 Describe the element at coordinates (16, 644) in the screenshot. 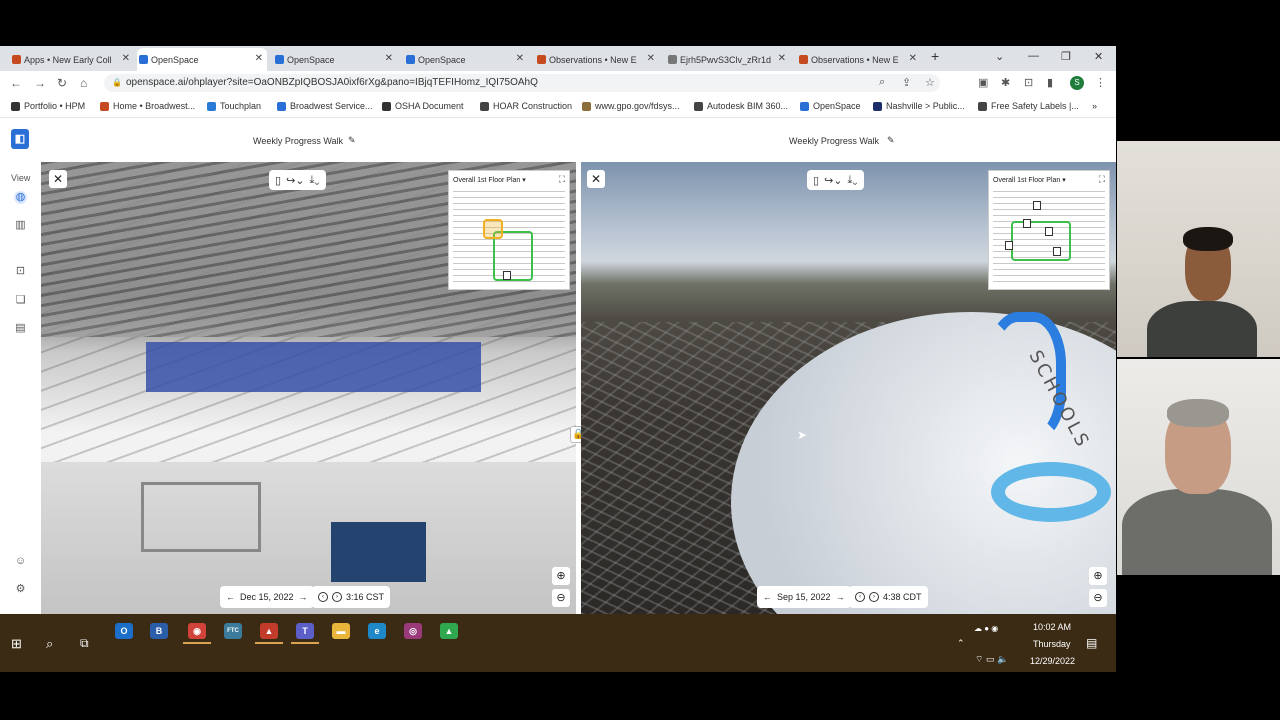

I see `start-windows-icon: ⊞` at that location.